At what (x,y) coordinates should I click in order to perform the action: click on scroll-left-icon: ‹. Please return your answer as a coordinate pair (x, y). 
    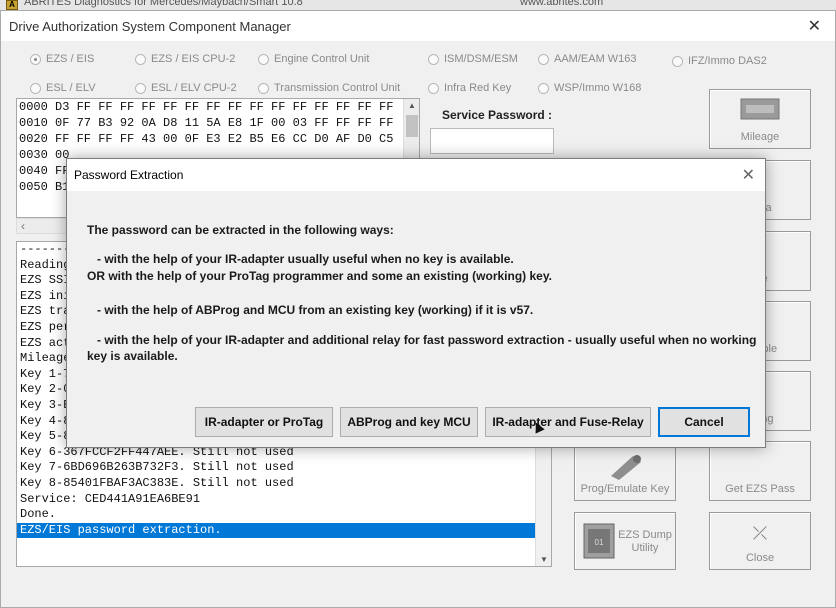
    Looking at the image, I should click on (23, 226).